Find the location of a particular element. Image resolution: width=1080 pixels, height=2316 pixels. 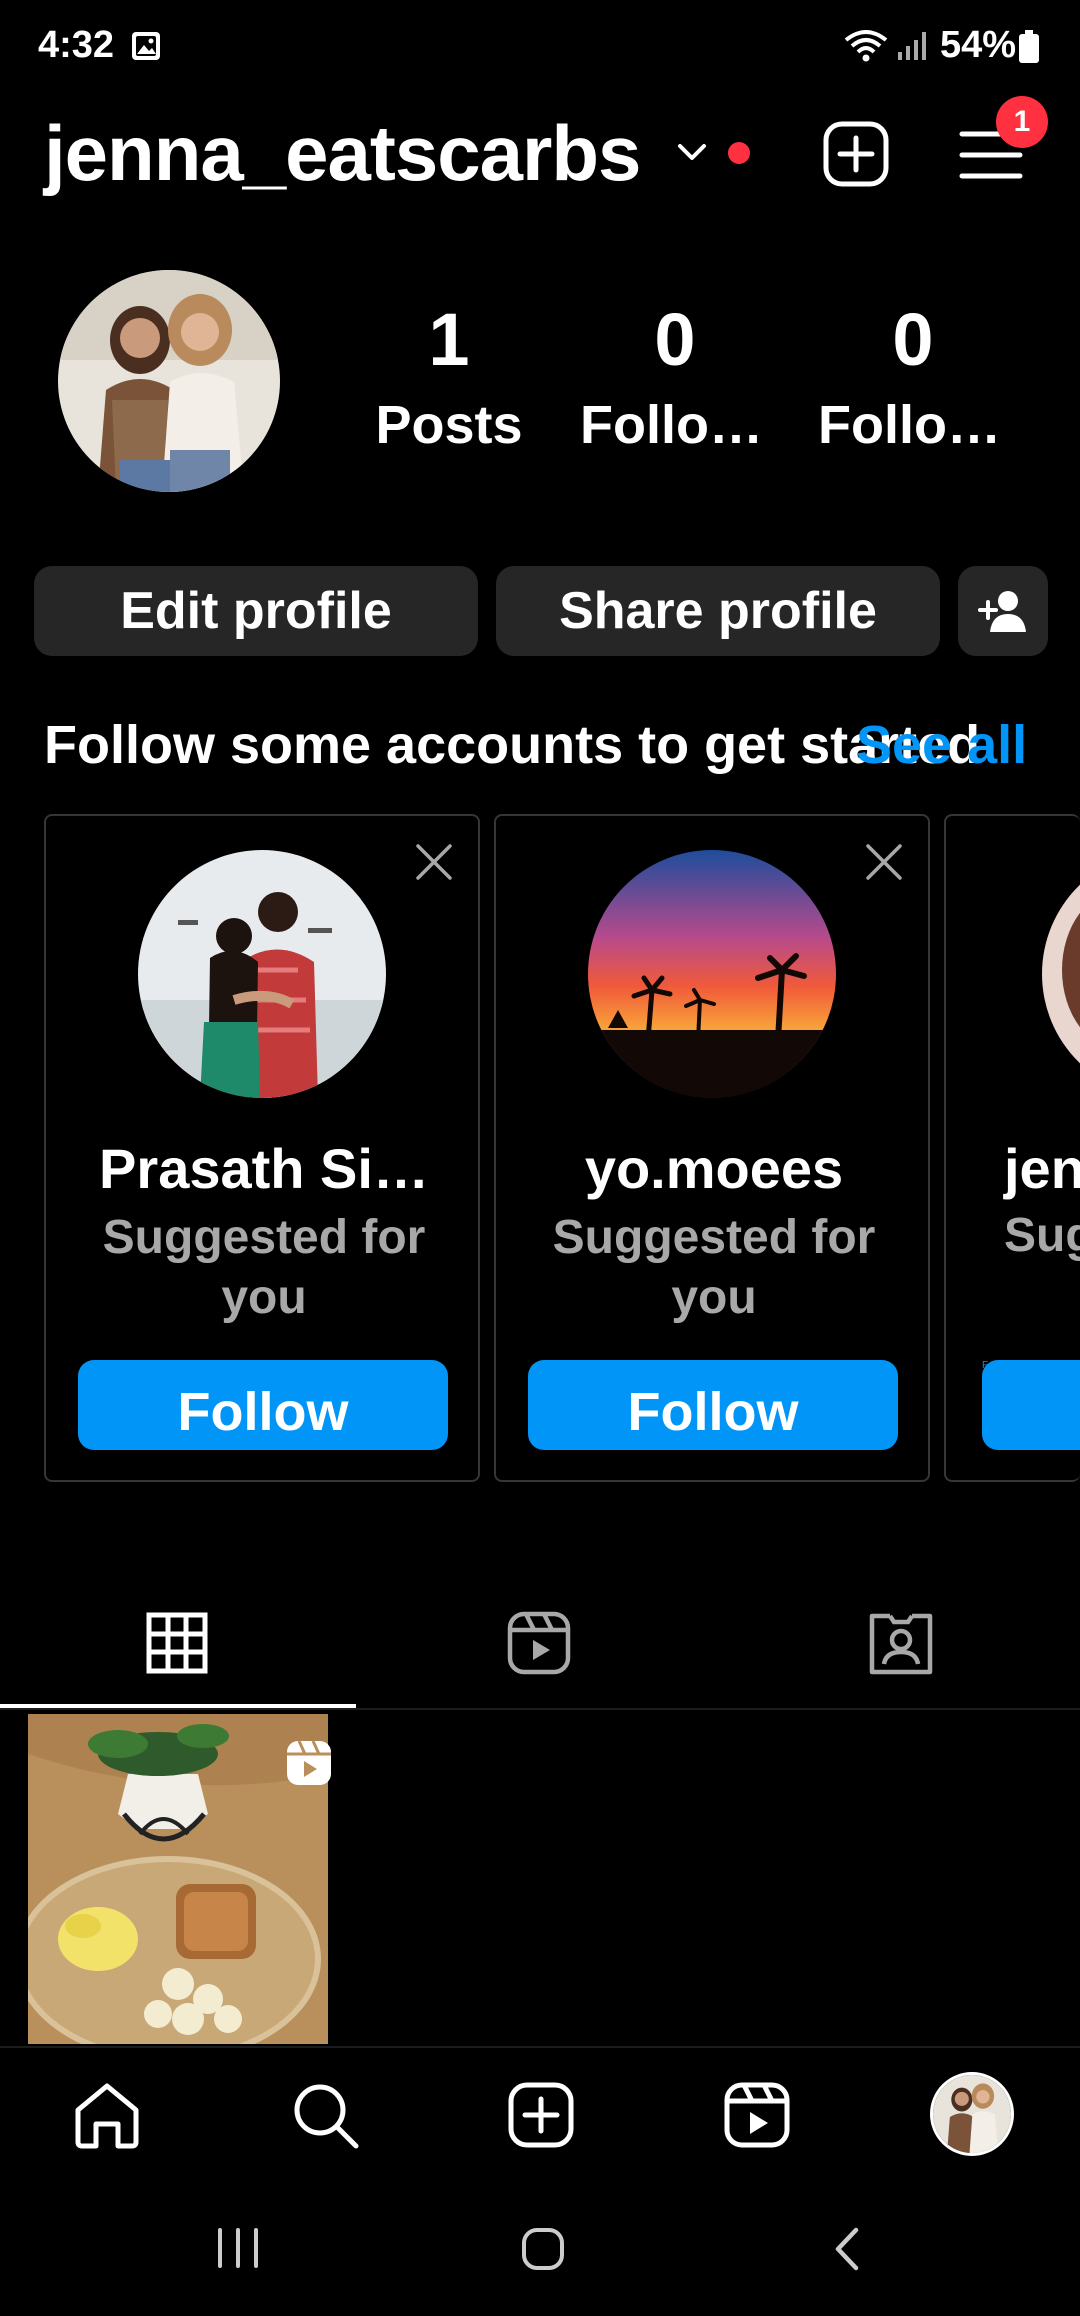

image-notification-icon is located at coordinates (146, 46).